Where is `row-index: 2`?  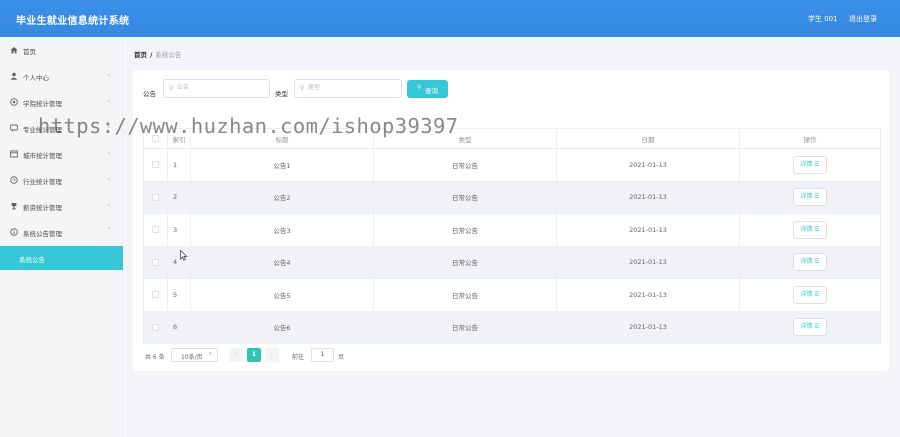 row-index: 2 is located at coordinates (179, 197).